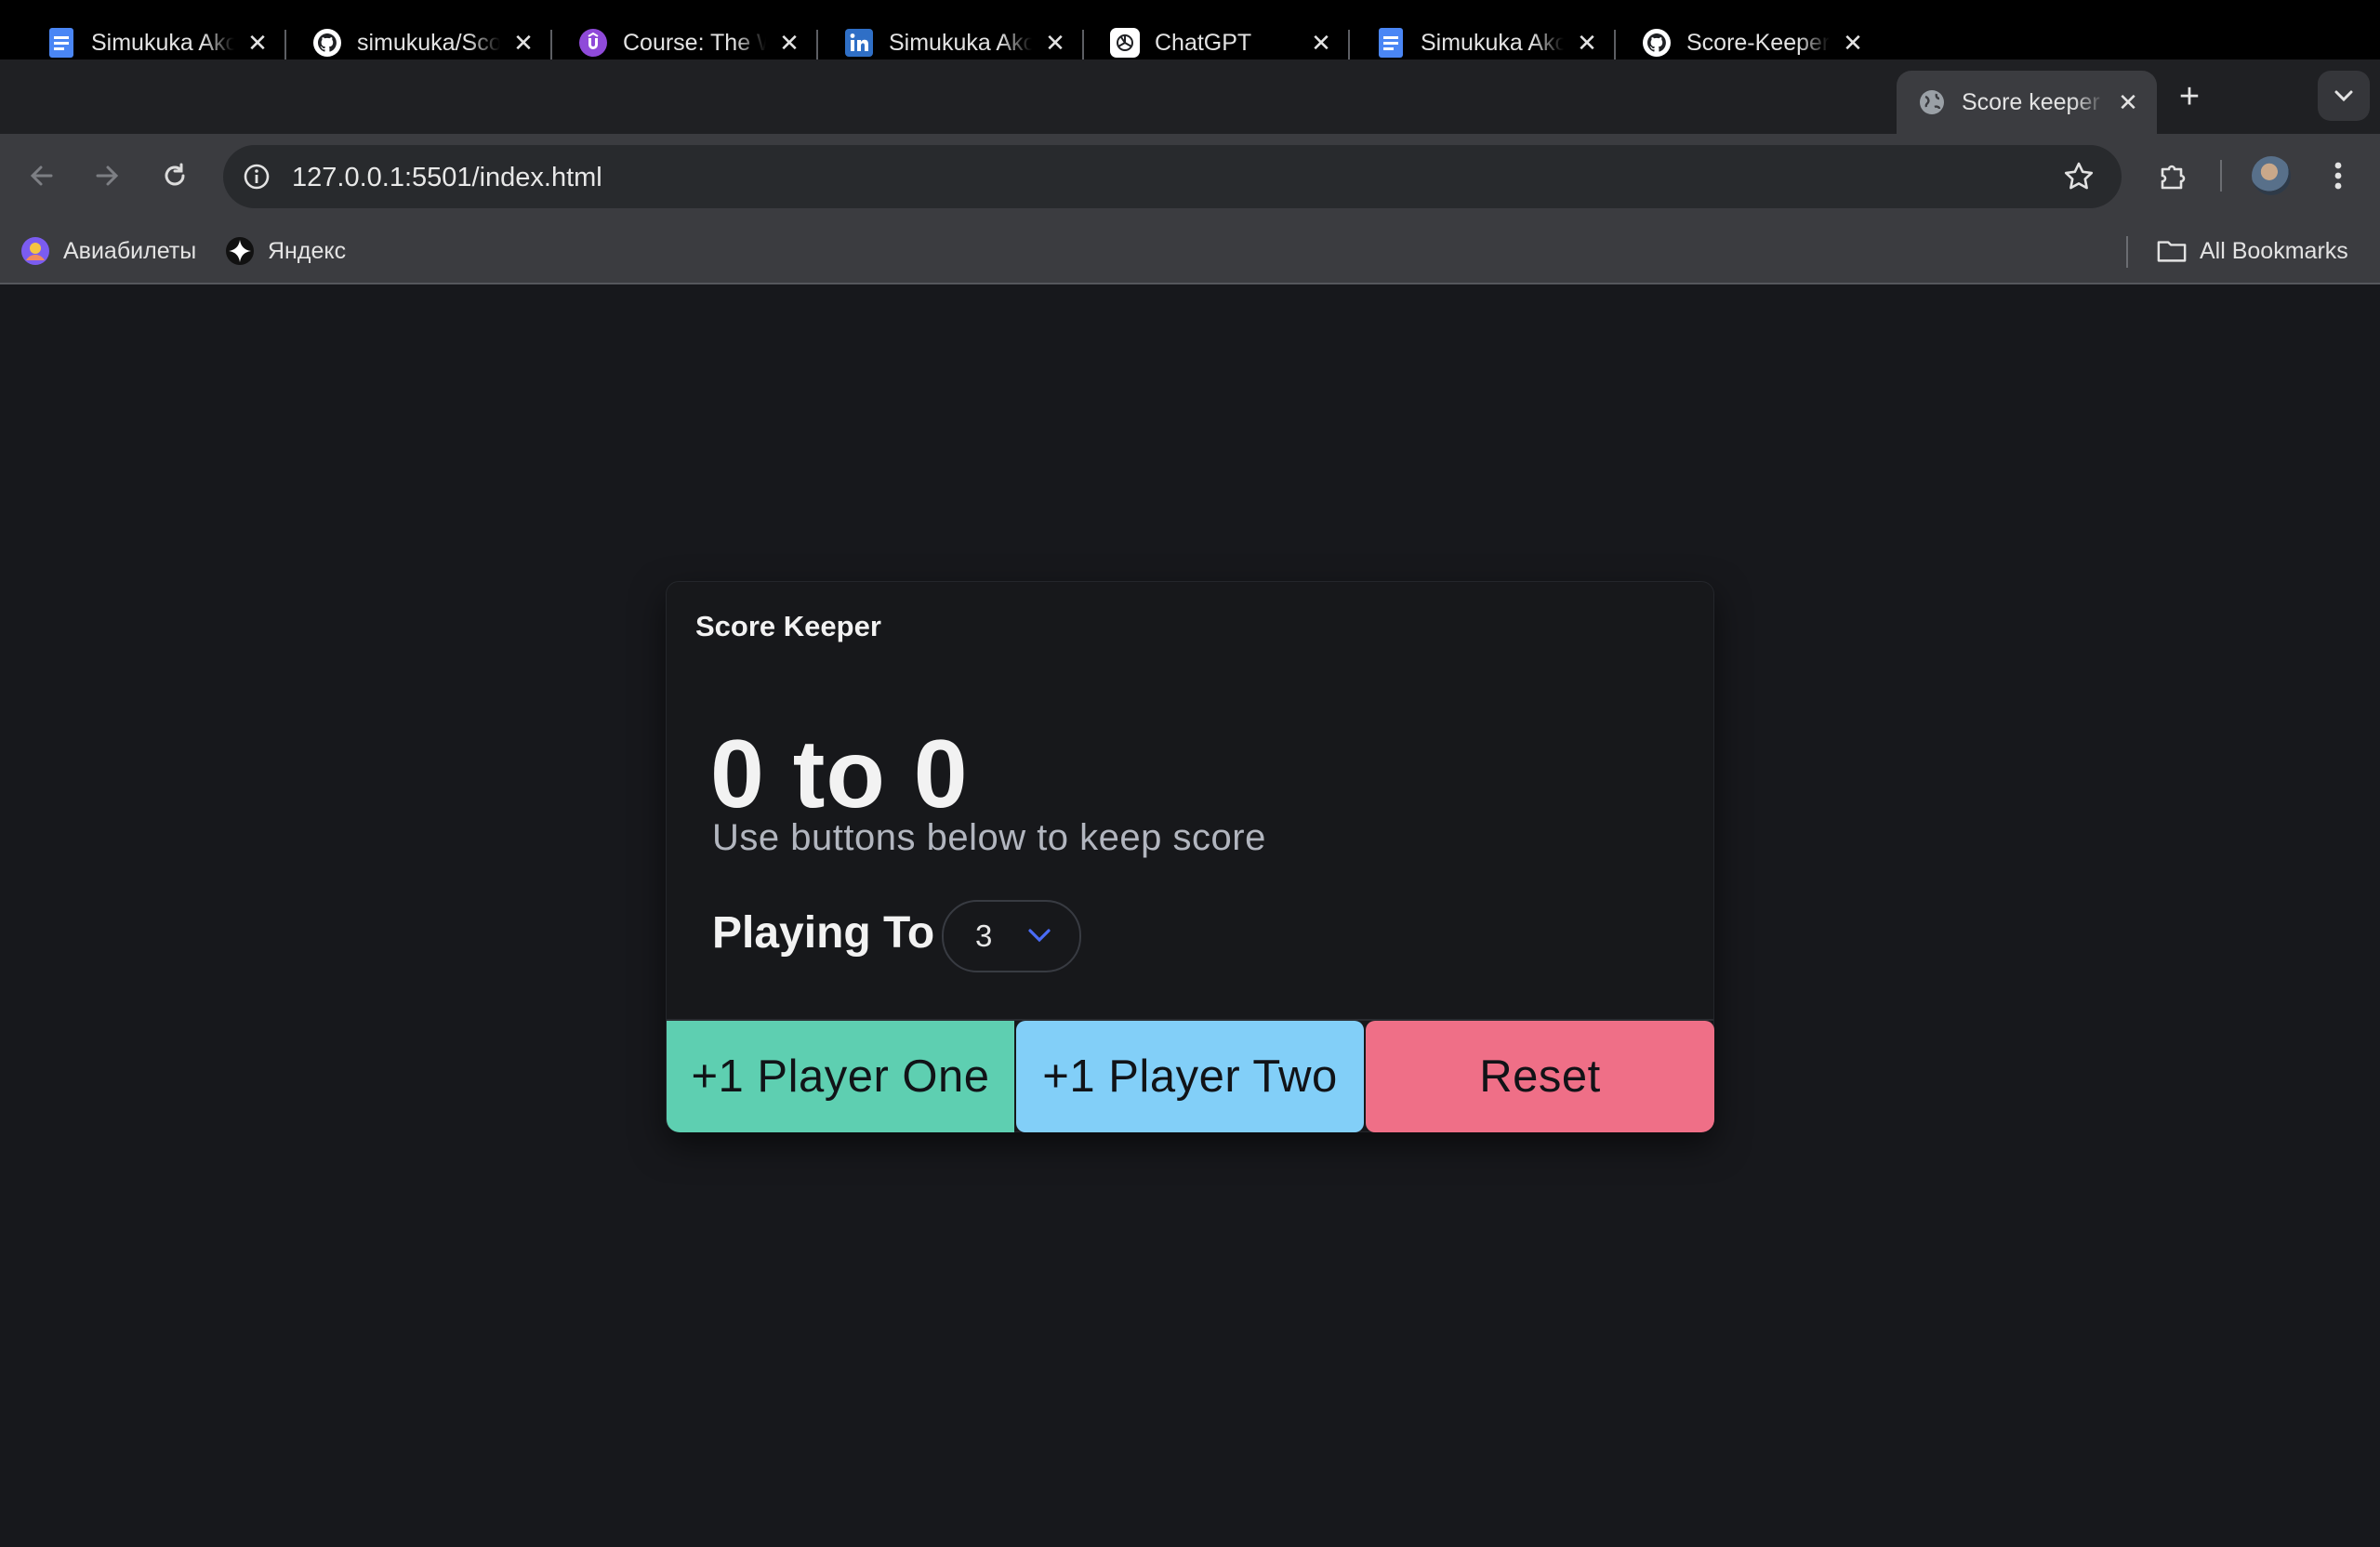 The width and height of the screenshot is (2380, 1547). Describe the element at coordinates (839, 774) in the screenshot. I see `score-display: 0 to 0` at that location.